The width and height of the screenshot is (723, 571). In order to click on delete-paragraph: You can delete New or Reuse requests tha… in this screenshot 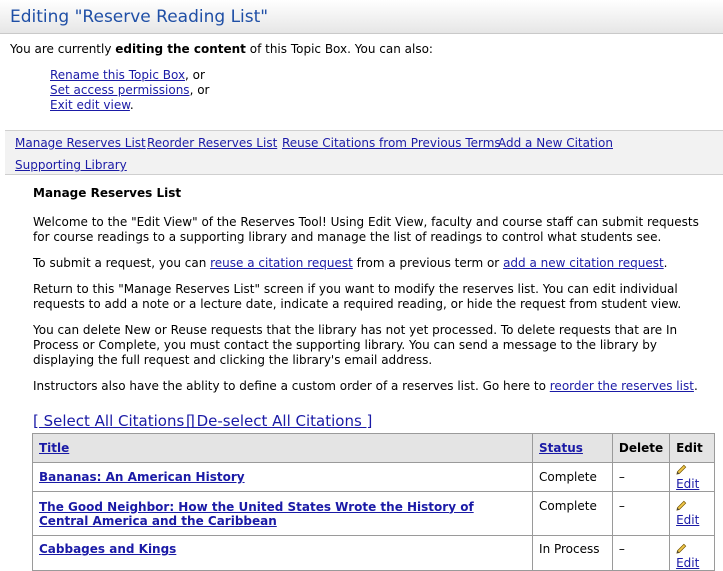, I will do `click(355, 345)`.